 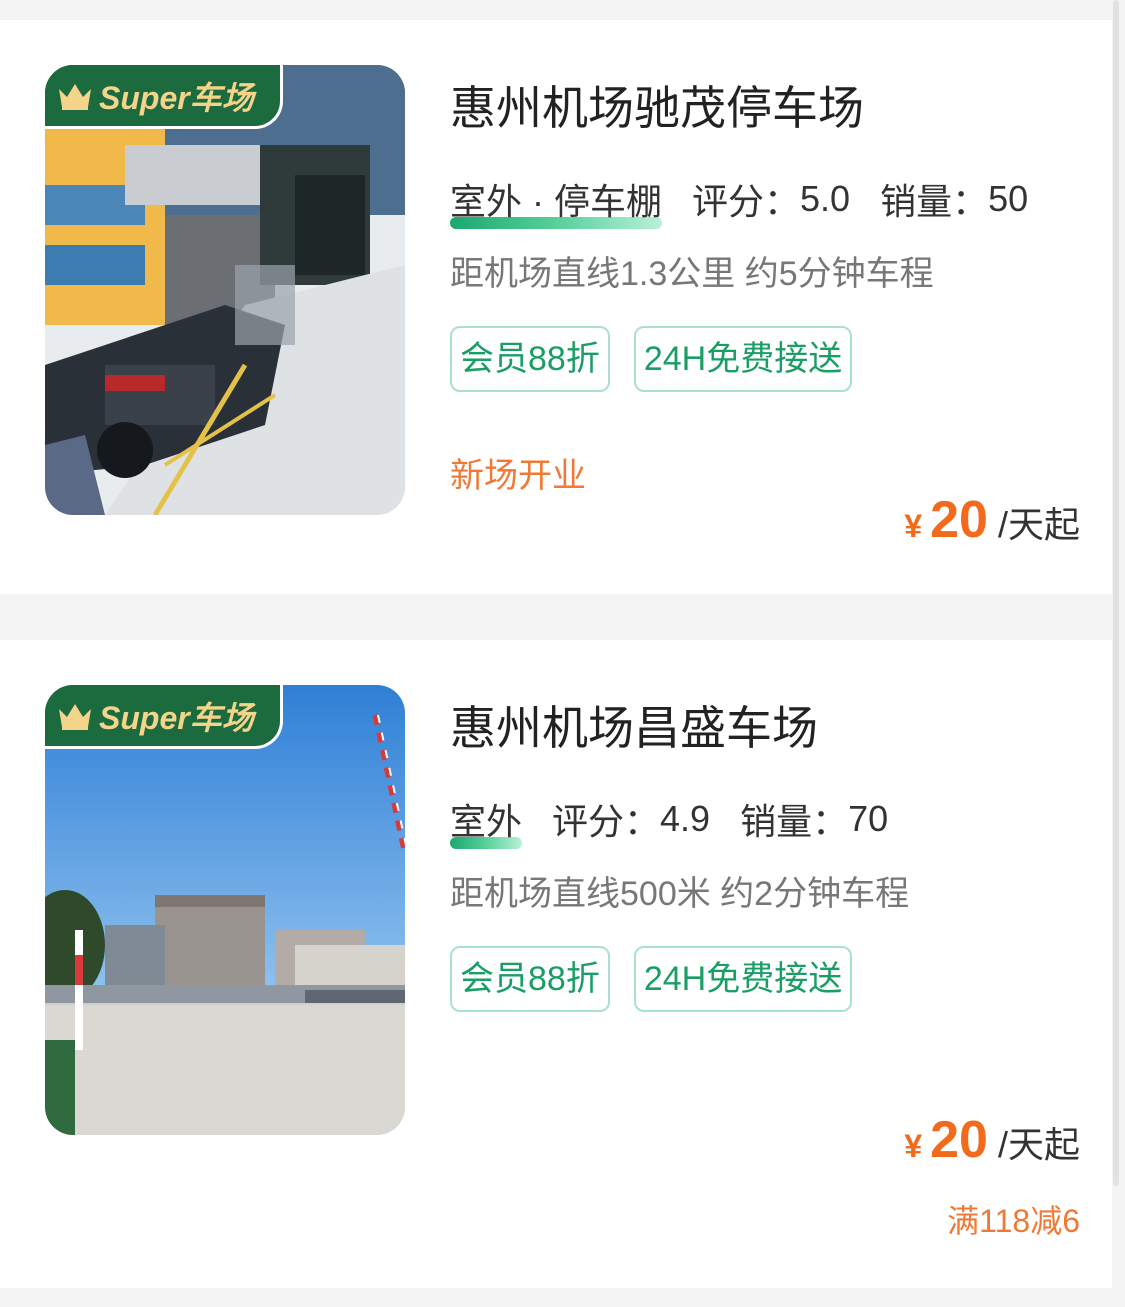 What do you see at coordinates (634, 725) in the screenshot?
I see `listing-title: 惠州机场昌盛车场` at bounding box center [634, 725].